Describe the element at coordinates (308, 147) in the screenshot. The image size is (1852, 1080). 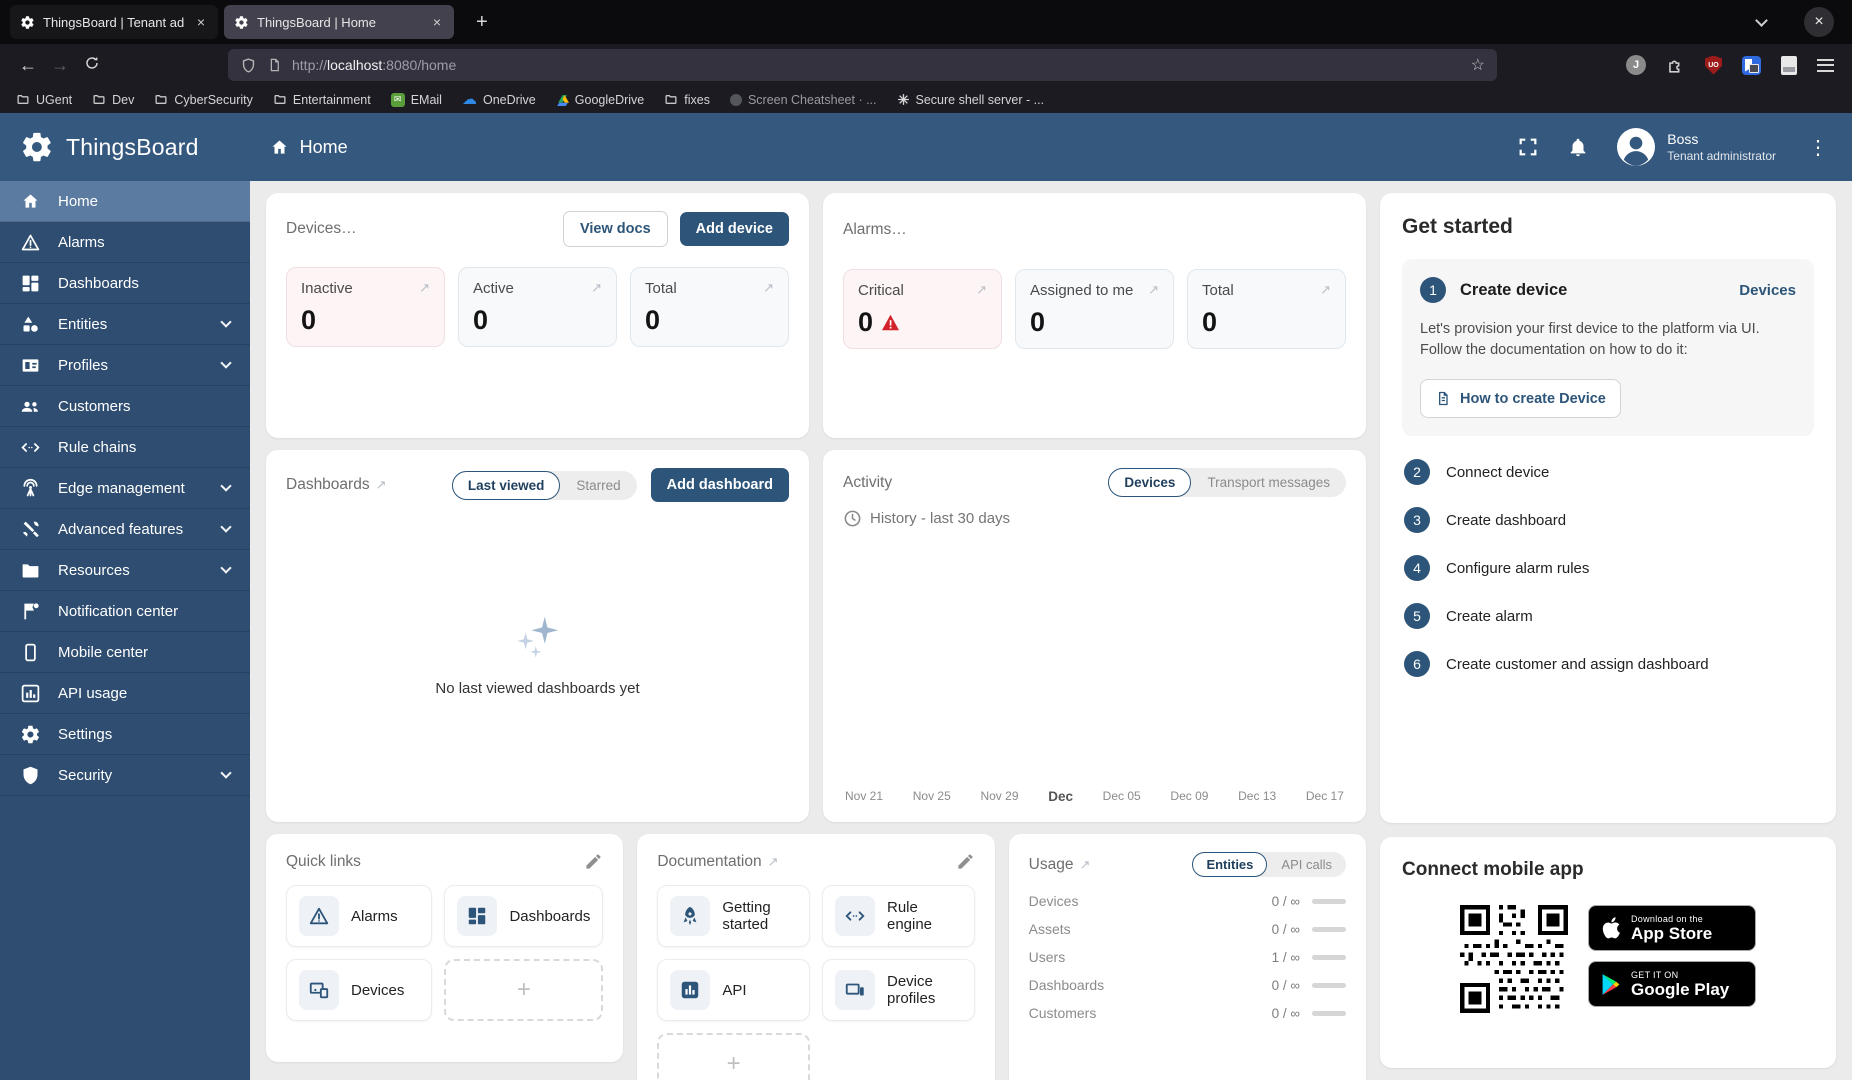
I see `breadcrumb-home: Home` at that location.